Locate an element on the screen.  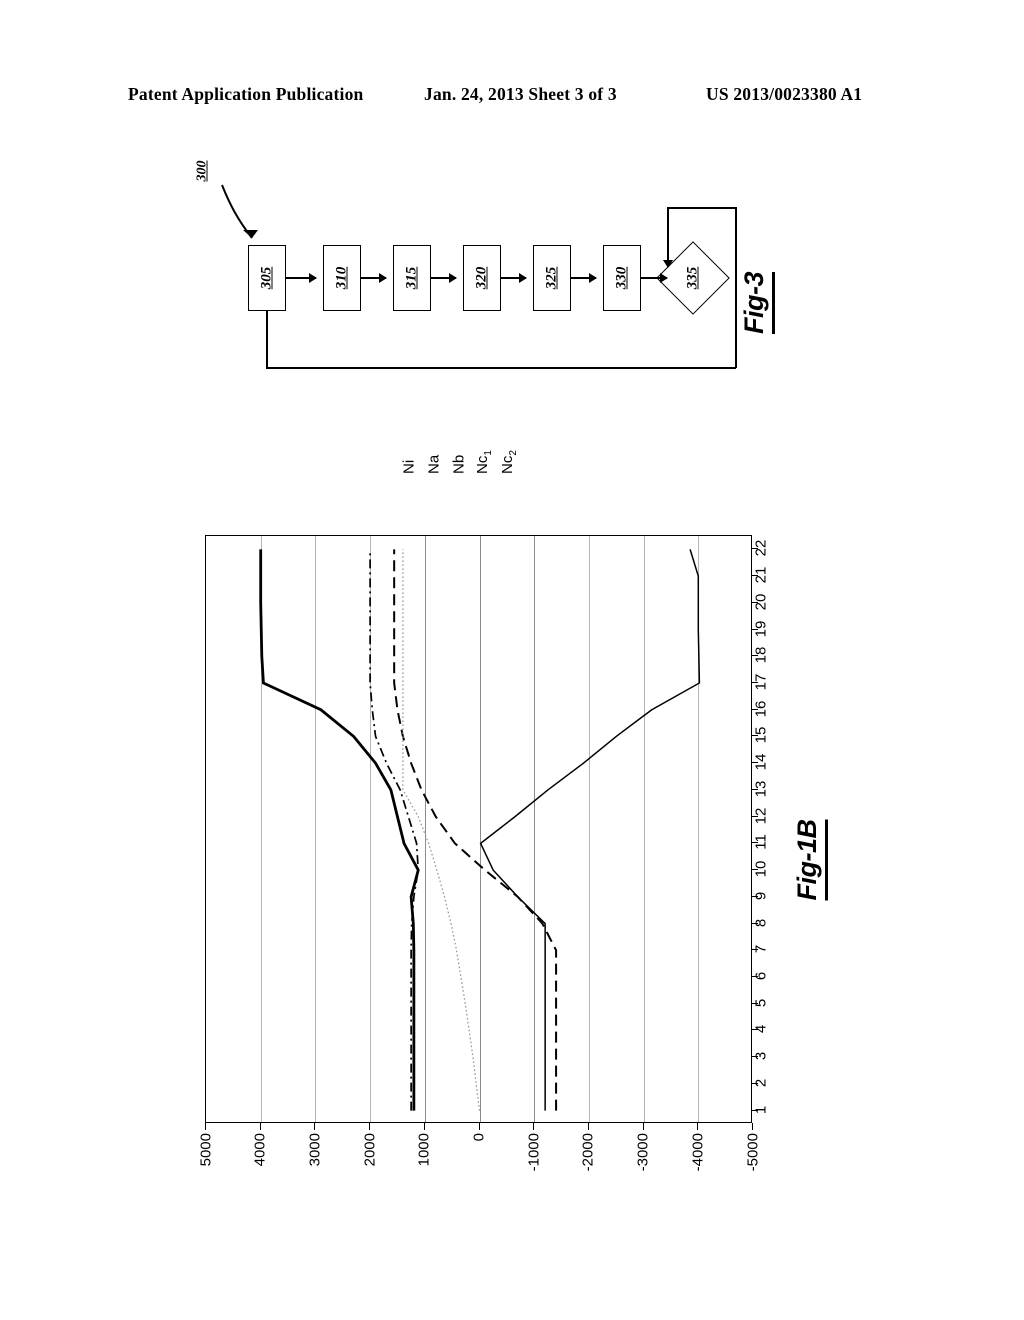
flowchart-feedback-down-line is located at coordinates (668, 234).